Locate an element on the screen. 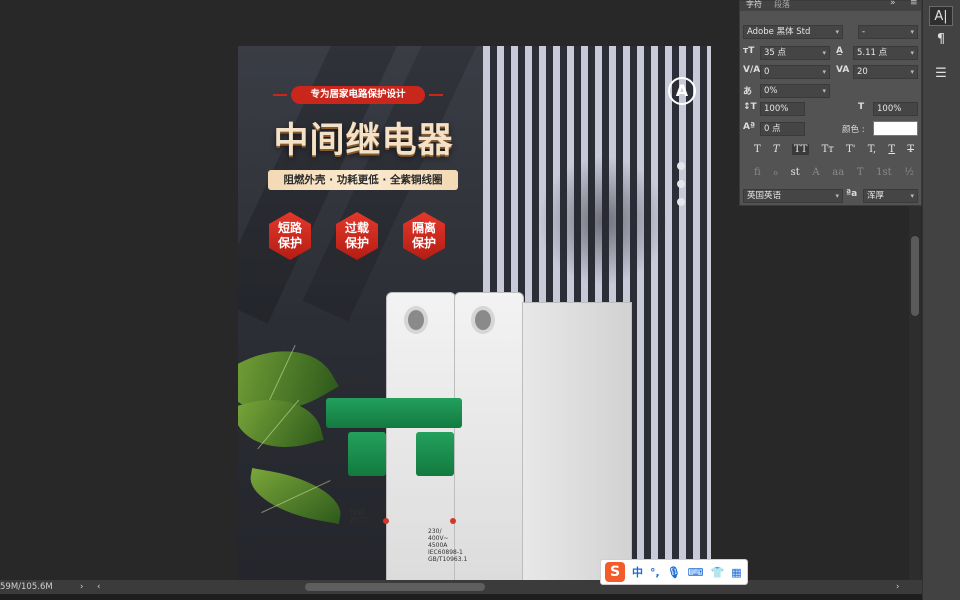 This screenshot has height=600, width=960. language-select: 英国英语 ▾ is located at coordinates (793, 196).